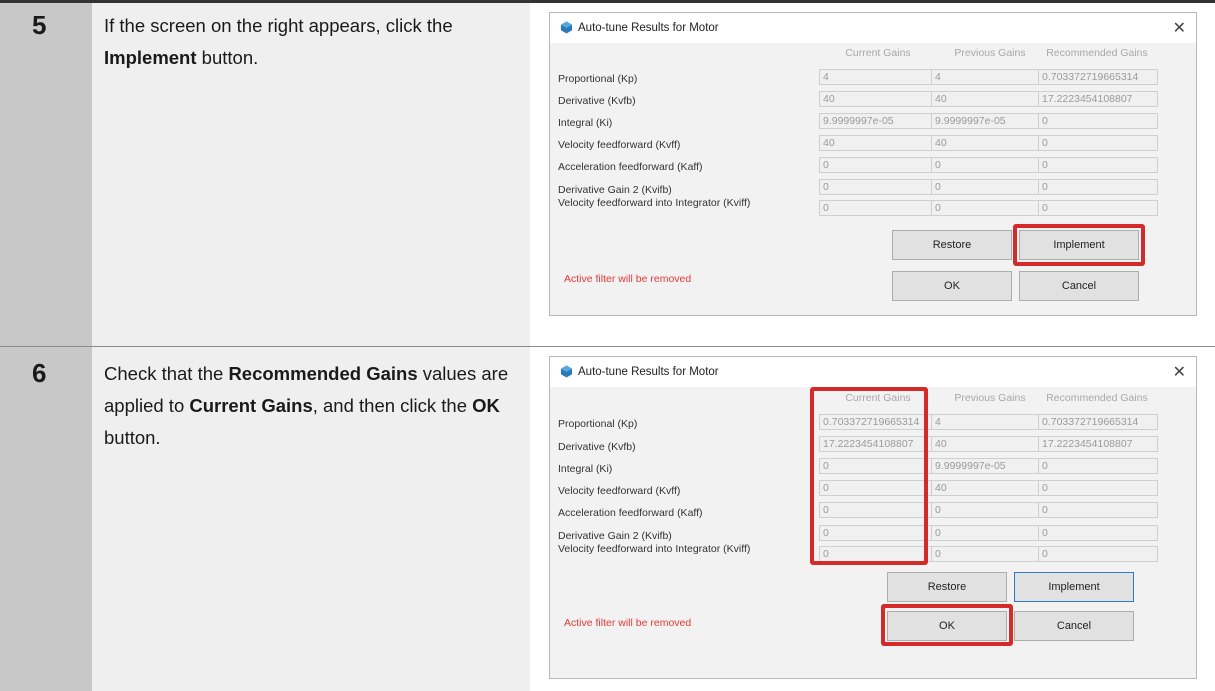 The height and width of the screenshot is (691, 1215). What do you see at coordinates (39, 25) in the screenshot?
I see `step-number: 5` at bounding box center [39, 25].